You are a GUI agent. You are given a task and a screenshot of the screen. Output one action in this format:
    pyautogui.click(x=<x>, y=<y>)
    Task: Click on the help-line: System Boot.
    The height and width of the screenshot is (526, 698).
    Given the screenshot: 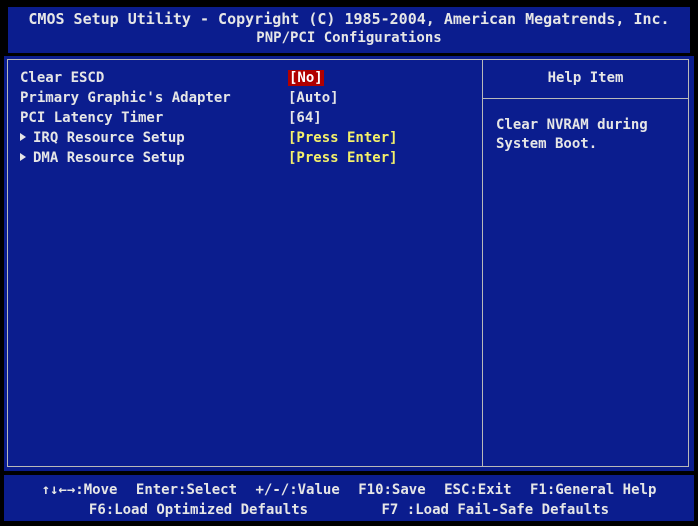 What is the action you would take?
    pyautogui.click(x=547, y=144)
    